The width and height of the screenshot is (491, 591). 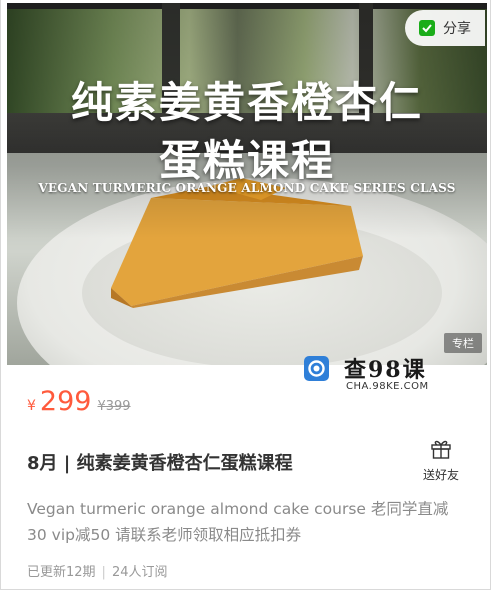 What do you see at coordinates (246, 160) in the screenshot?
I see `cover-title-line2: 蛋糕课程` at bounding box center [246, 160].